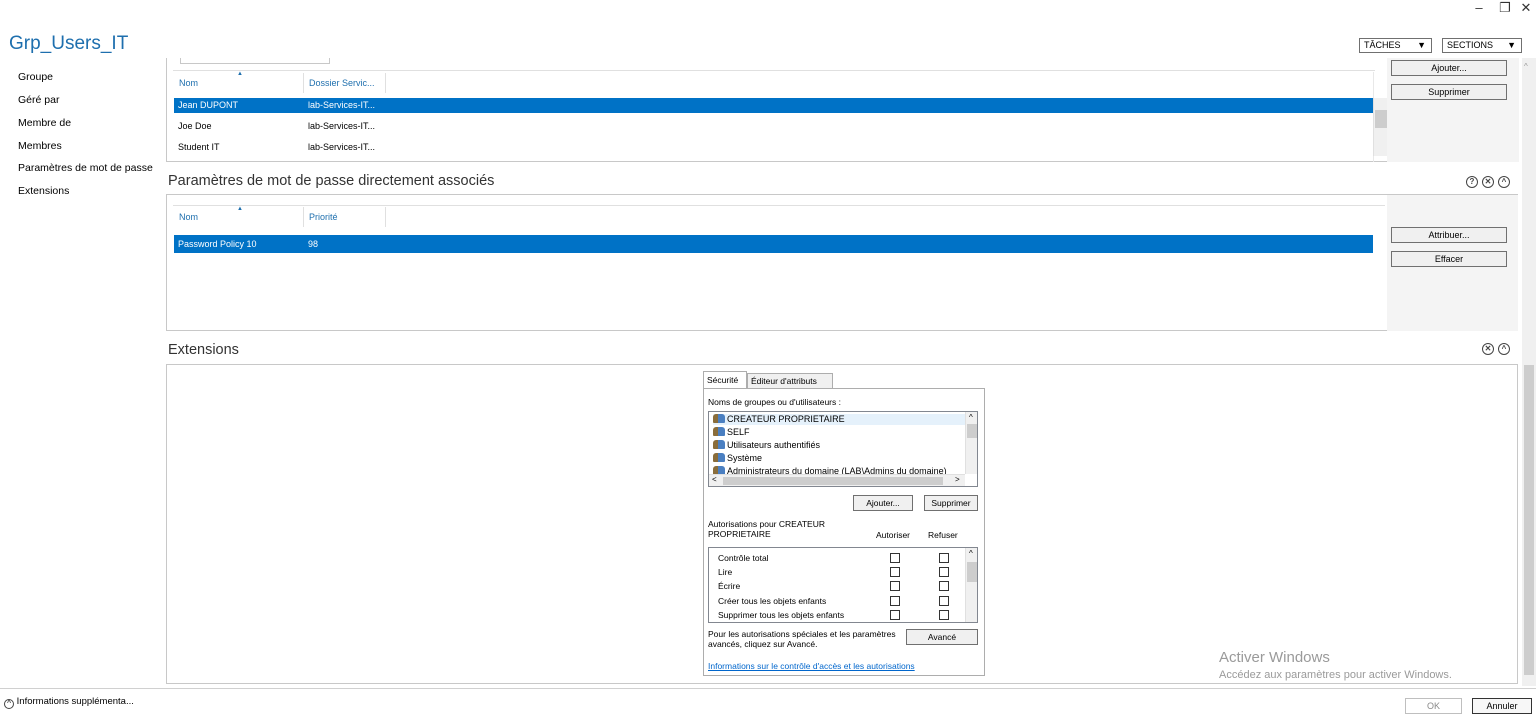 This screenshot has height=717, width=1536. What do you see at coordinates (1380, 127) in the screenshot?
I see `members-scrollbar` at bounding box center [1380, 127].